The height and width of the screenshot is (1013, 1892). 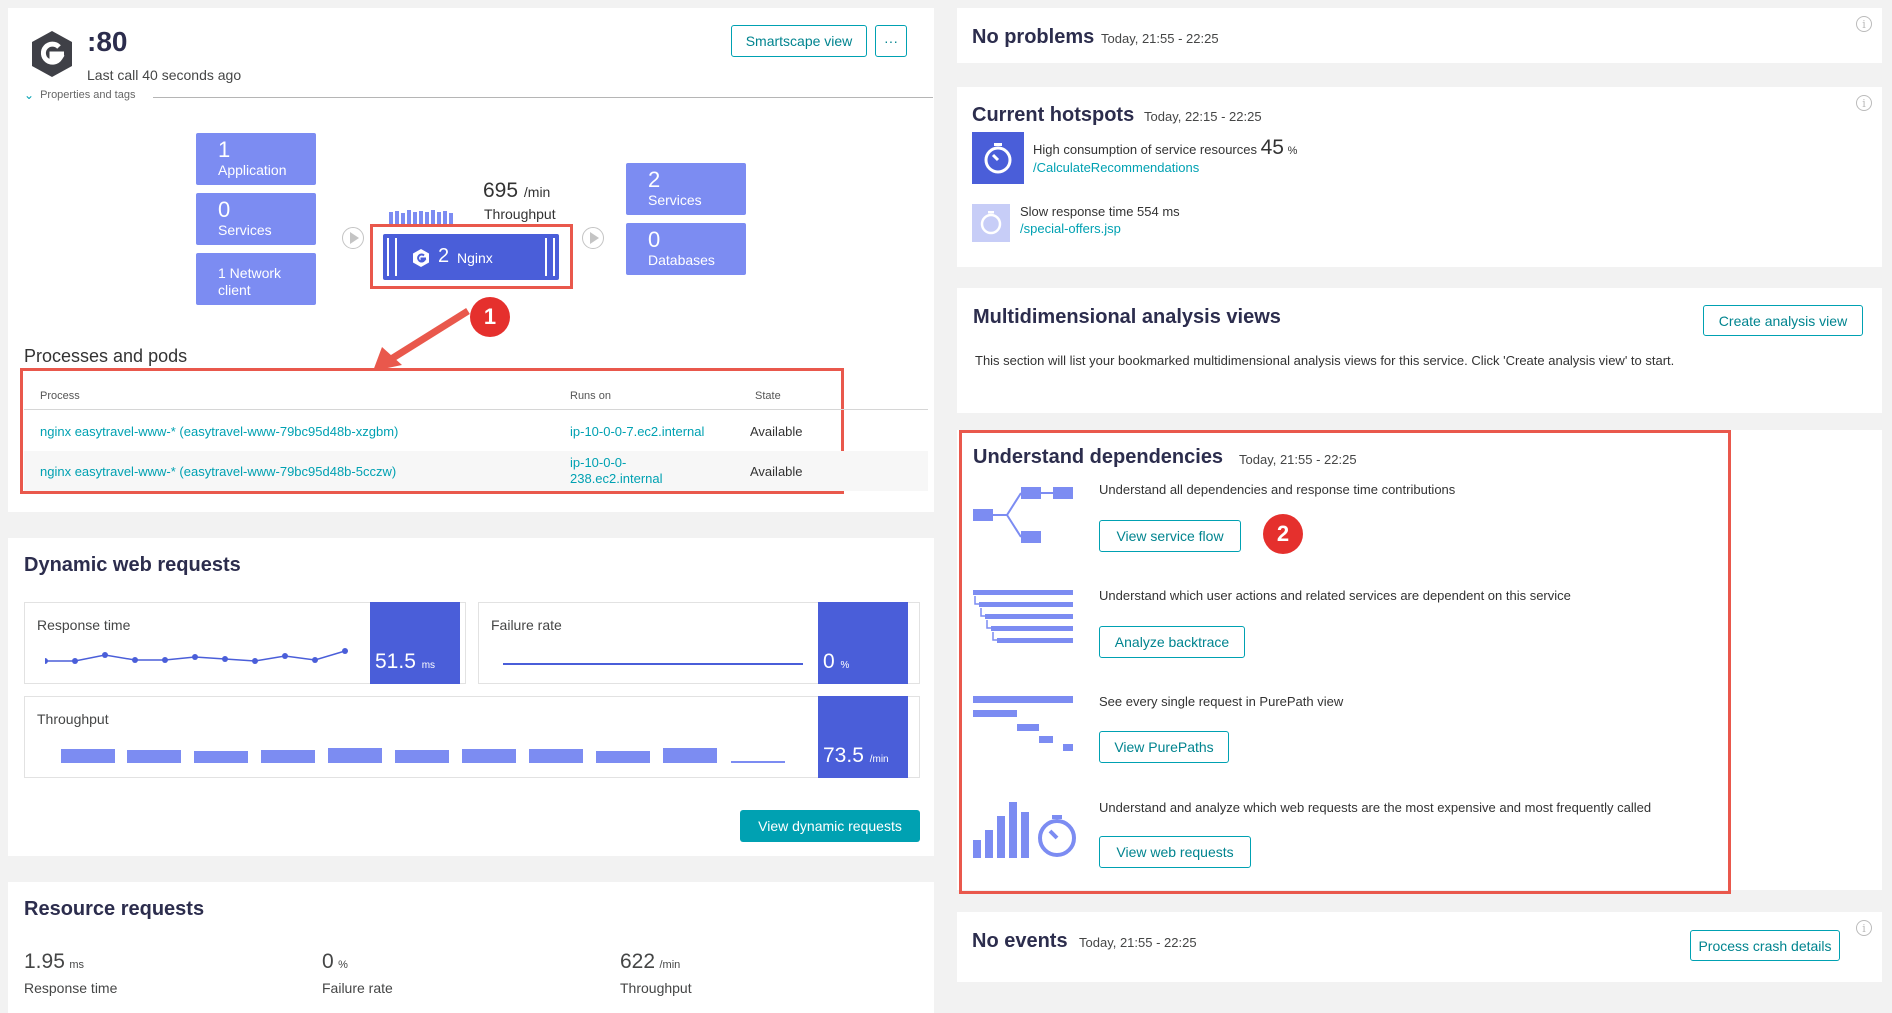 What do you see at coordinates (252, 170) in the screenshot?
I see `tile-label: Application` at bounding box center [252, 170].